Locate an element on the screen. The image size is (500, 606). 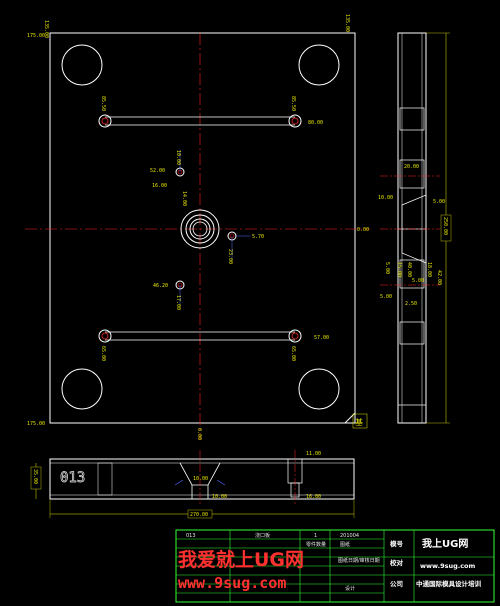
watermark: 我爱就上UG网 www.9sug.com is located at coordinates (241, 570).